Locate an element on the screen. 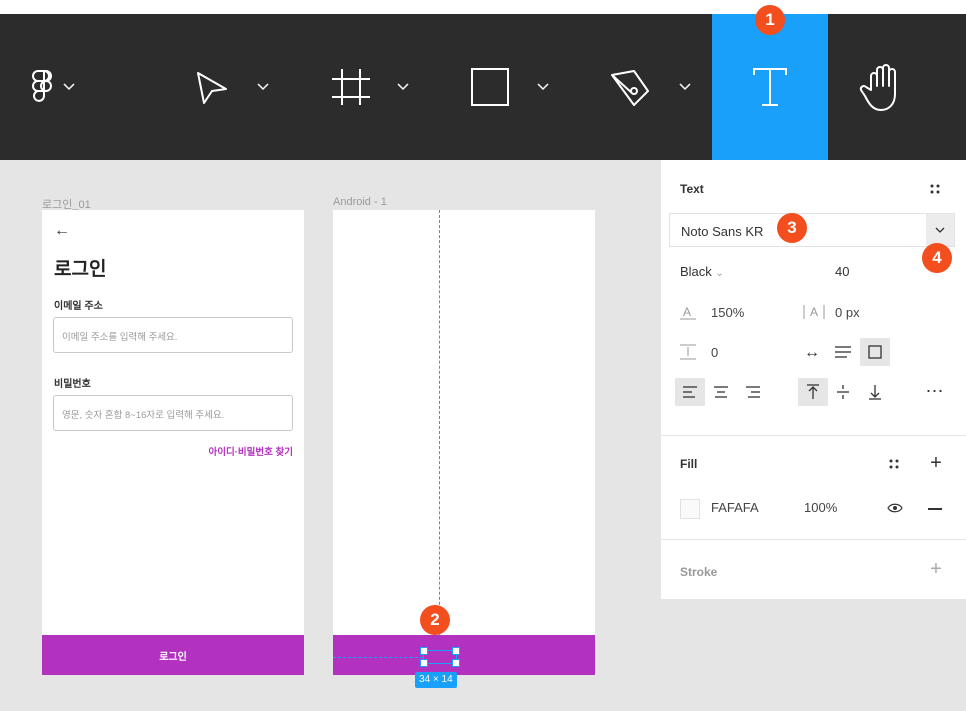 The height and width of the screenshot is (711, 966). move-tool-button is located at coordinates (235, 87).